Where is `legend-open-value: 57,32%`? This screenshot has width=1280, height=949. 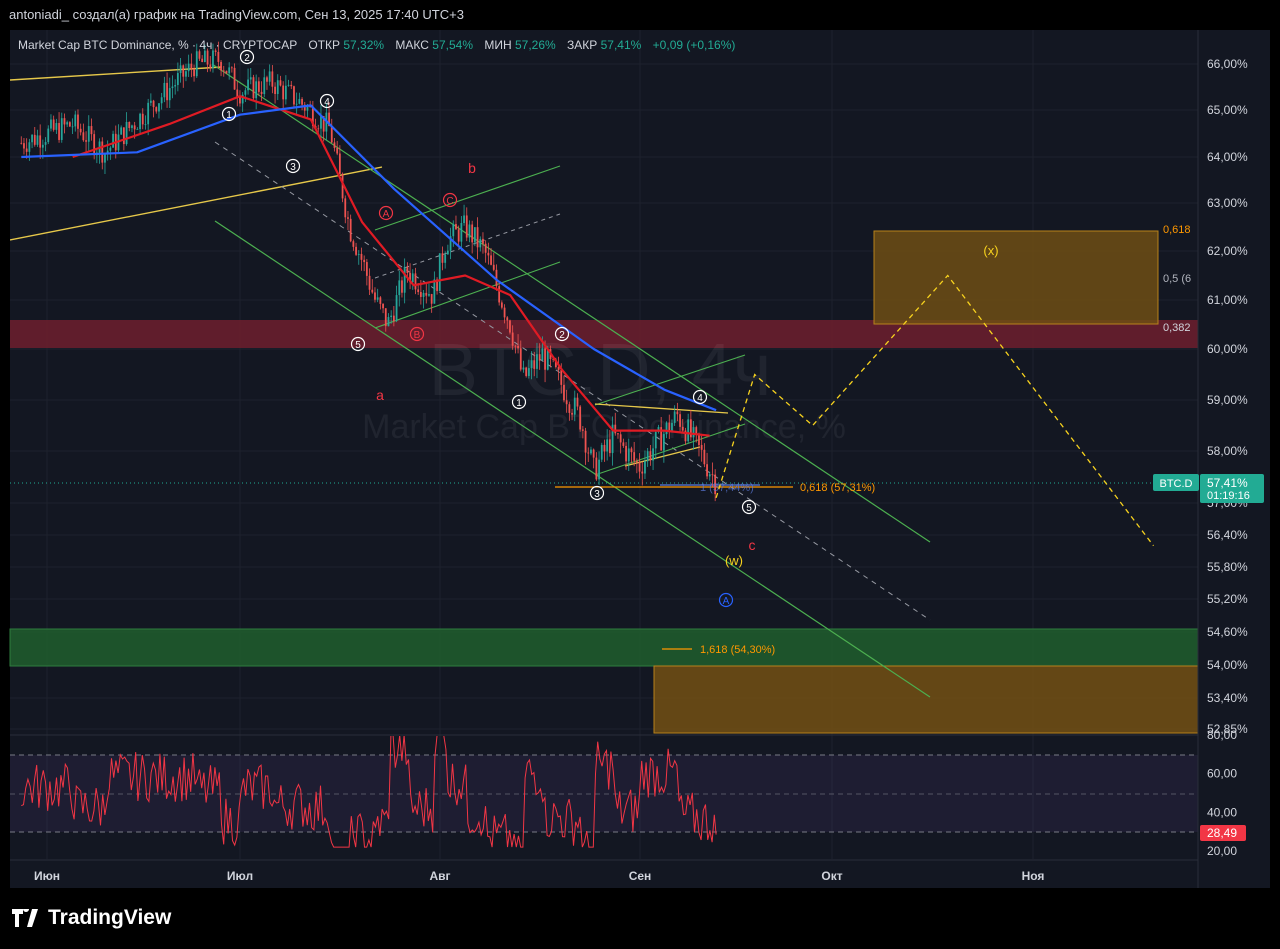 legend-open-value: 57,32% is located at coordinates (363, 45).